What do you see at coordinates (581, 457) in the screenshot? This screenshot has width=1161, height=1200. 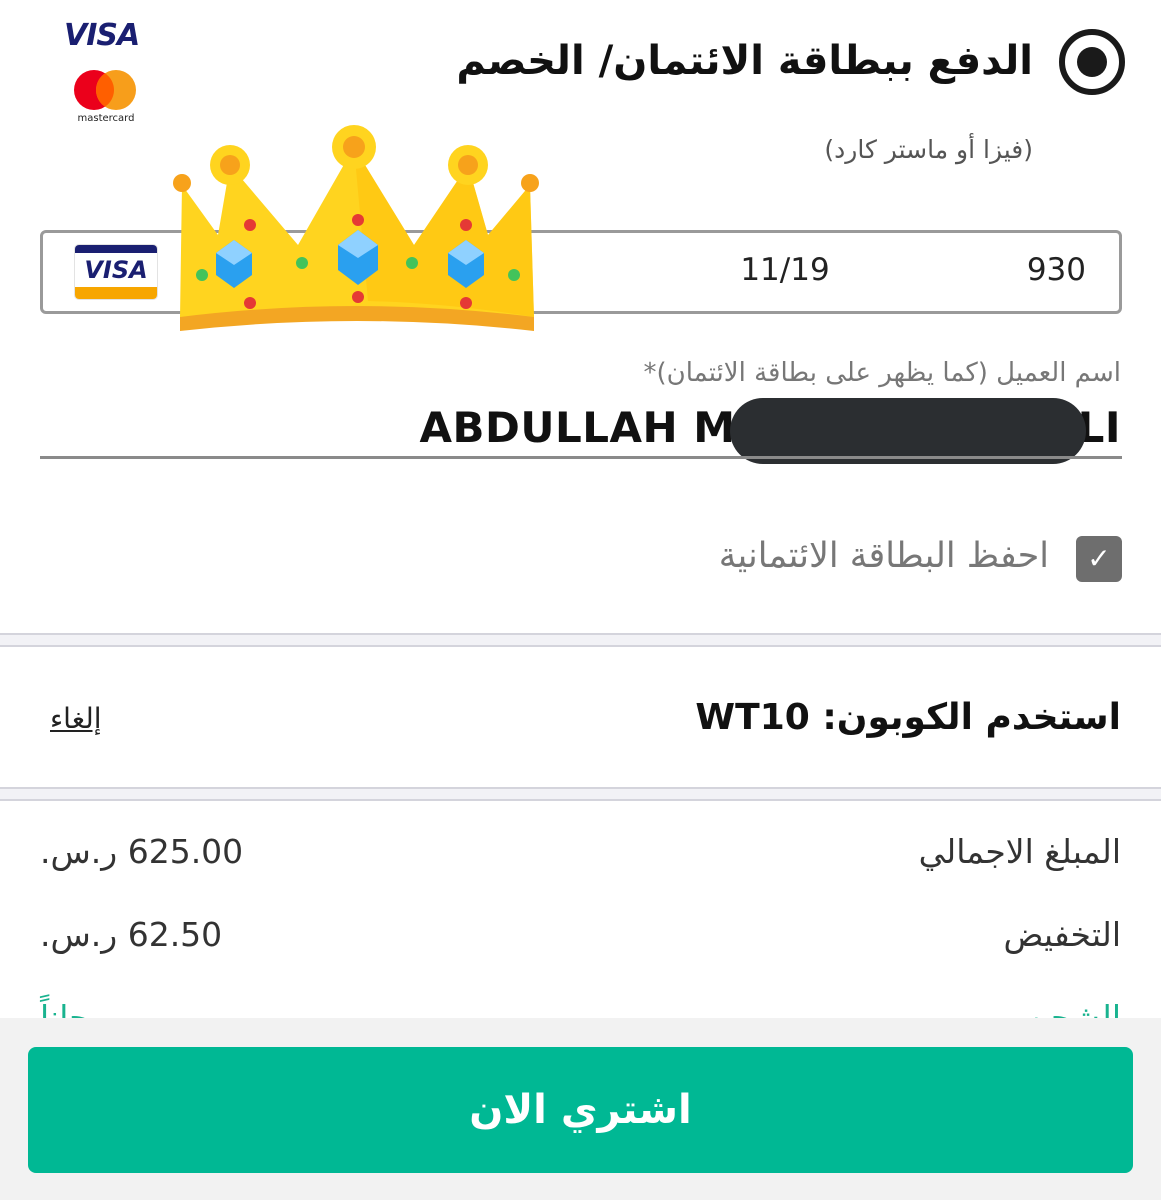 I see `customer-name-underline` at bounding box center [581, 457].